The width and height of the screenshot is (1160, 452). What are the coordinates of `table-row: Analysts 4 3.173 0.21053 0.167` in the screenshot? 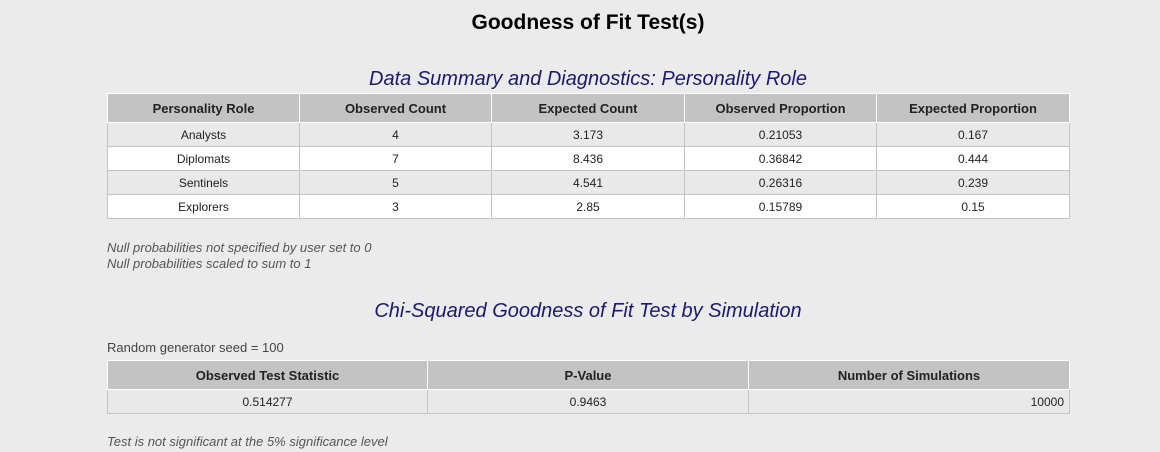 It's located at (588, 134).